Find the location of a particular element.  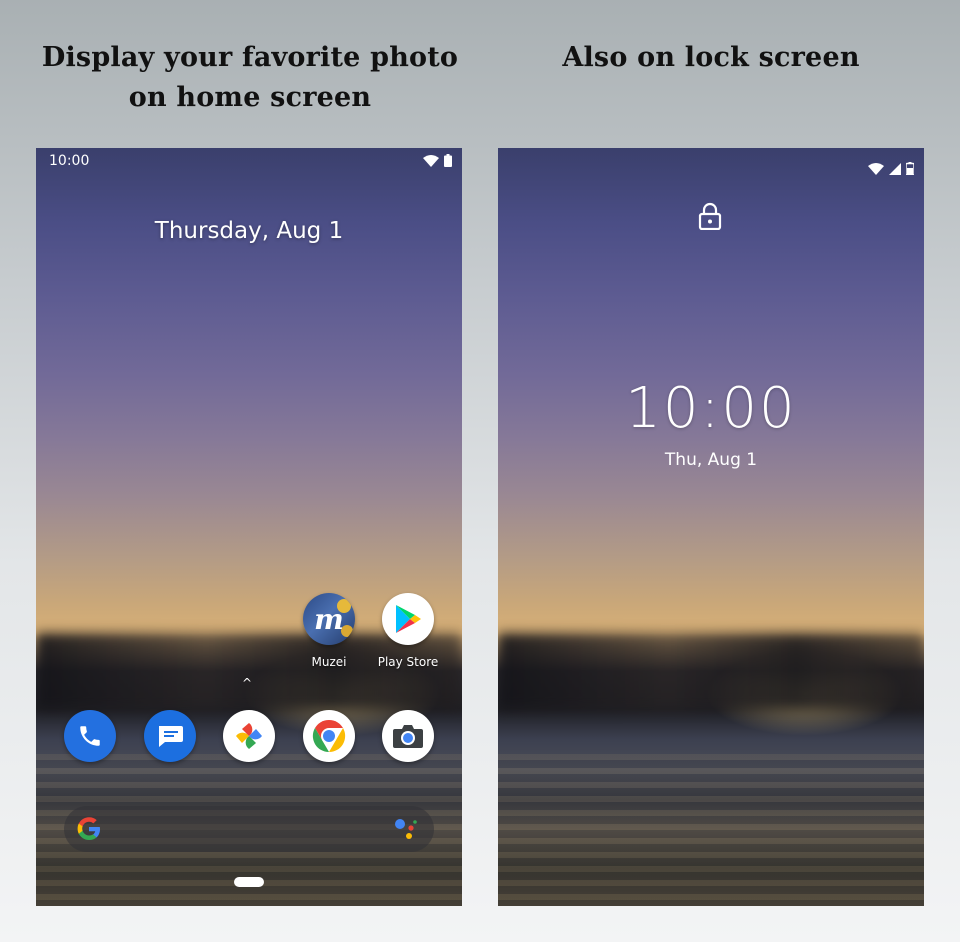

dock-photos is located at coordinates (249, 736).